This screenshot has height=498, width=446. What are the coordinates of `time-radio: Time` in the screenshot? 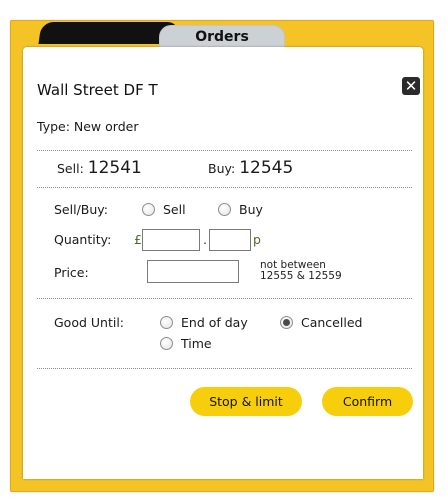 It's located at (186, 343).